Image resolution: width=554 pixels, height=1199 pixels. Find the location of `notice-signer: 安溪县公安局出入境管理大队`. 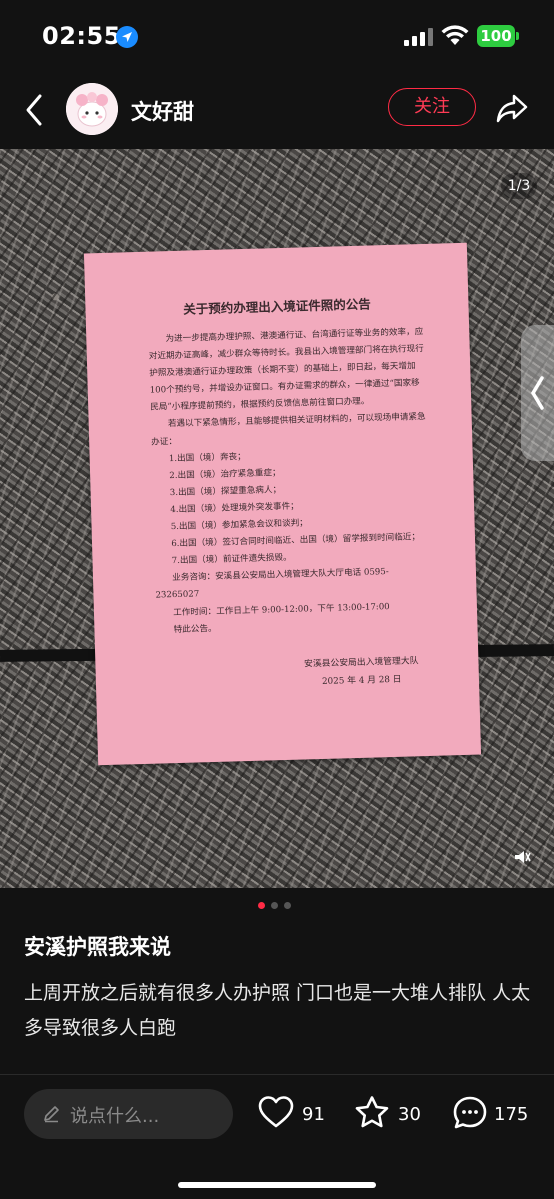

notice-signer: 安溪县公安局出入境管理大队 is located at coordinates (361, 663).